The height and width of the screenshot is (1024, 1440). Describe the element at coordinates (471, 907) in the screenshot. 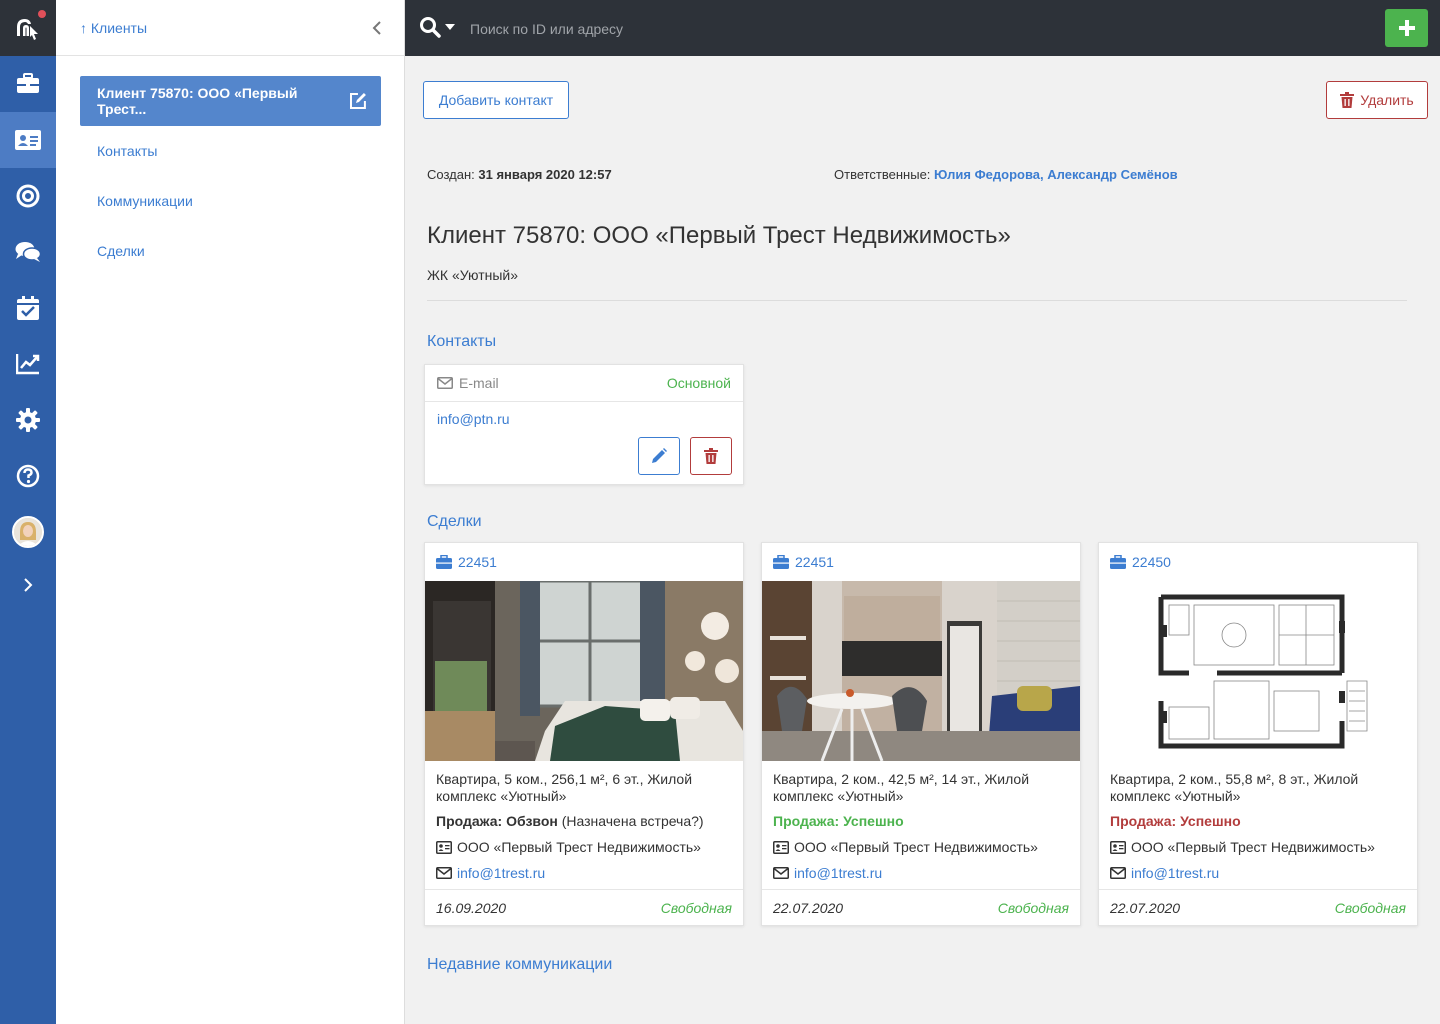

I see `deal-date: 16.09.2020` at that location.